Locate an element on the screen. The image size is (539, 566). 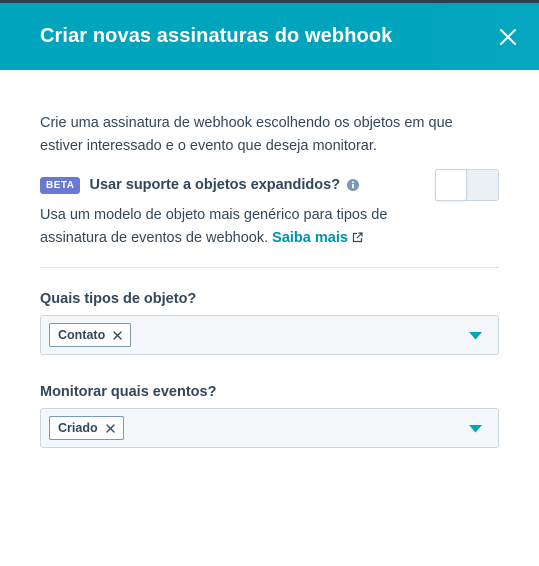
learn-more-link: Saiba mais is located at coordinates (317, 238).